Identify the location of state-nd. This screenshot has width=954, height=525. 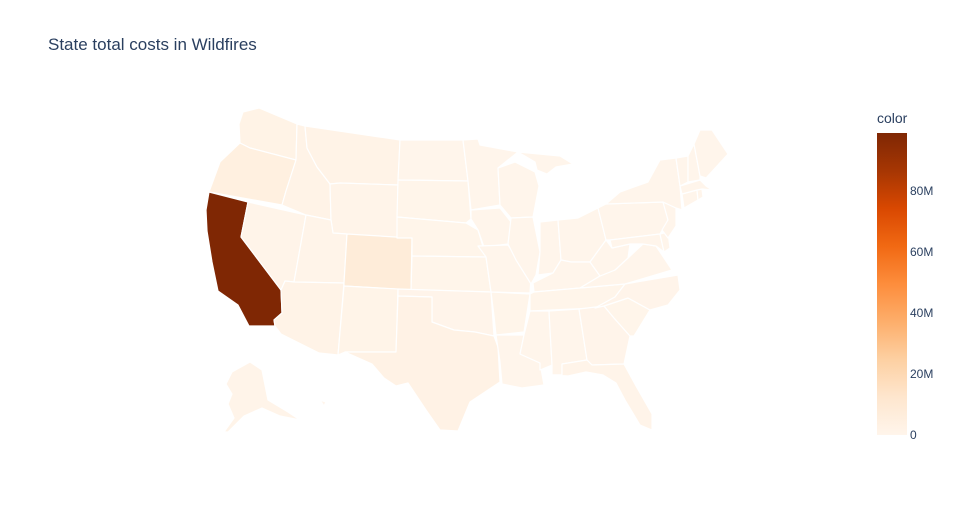
(433, 160).